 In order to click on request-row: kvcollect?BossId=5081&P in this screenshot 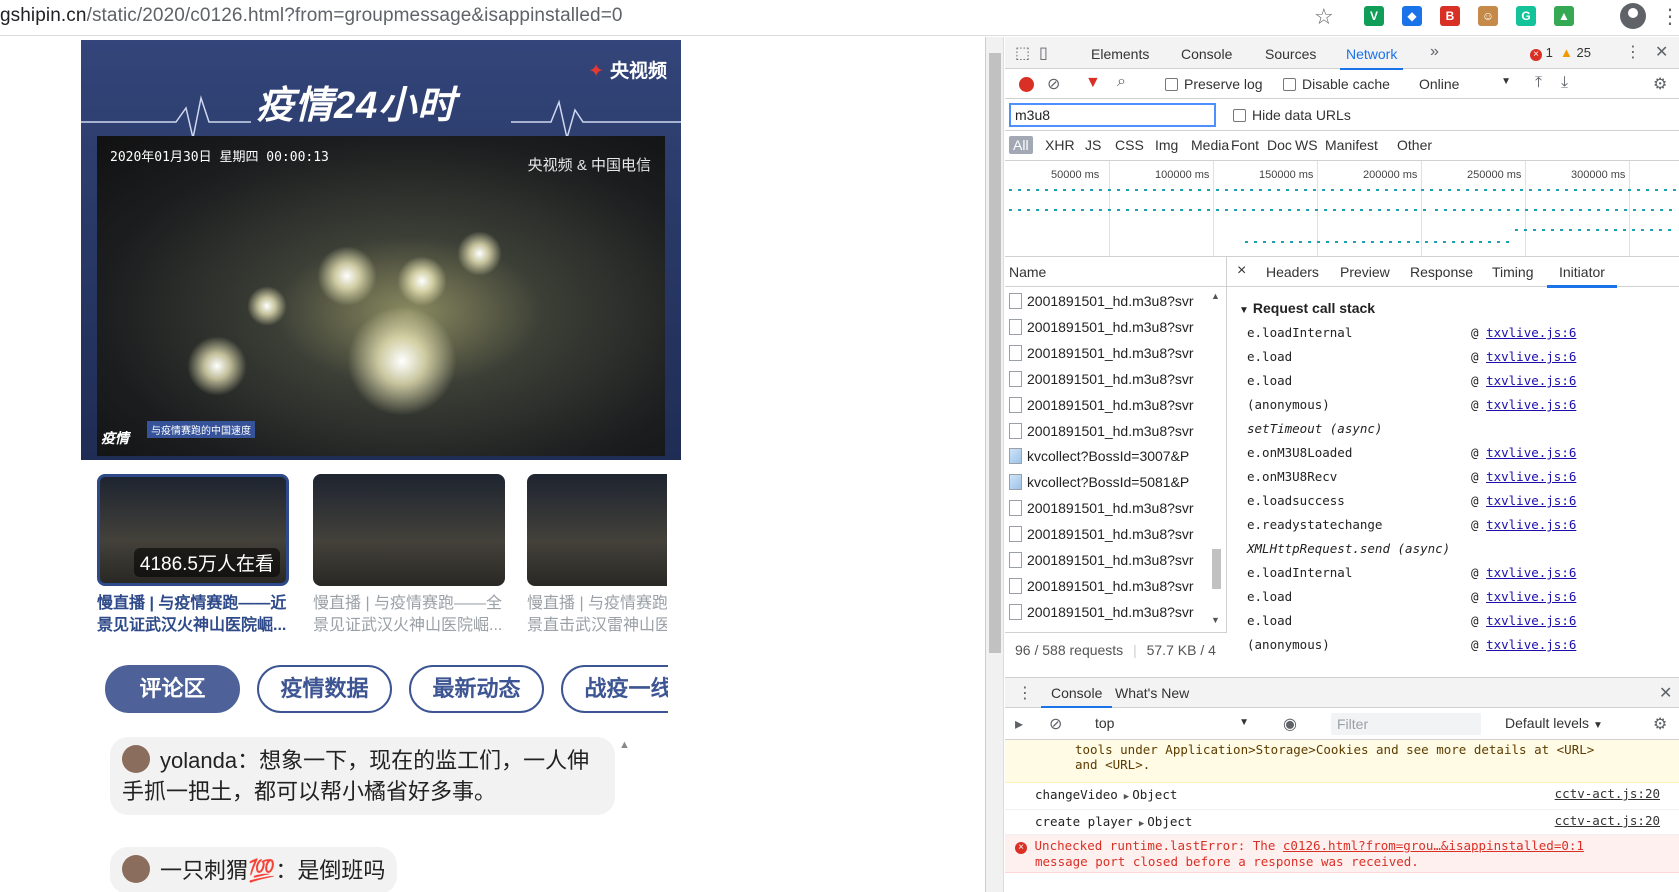, I will do `click(1107, 486)`.